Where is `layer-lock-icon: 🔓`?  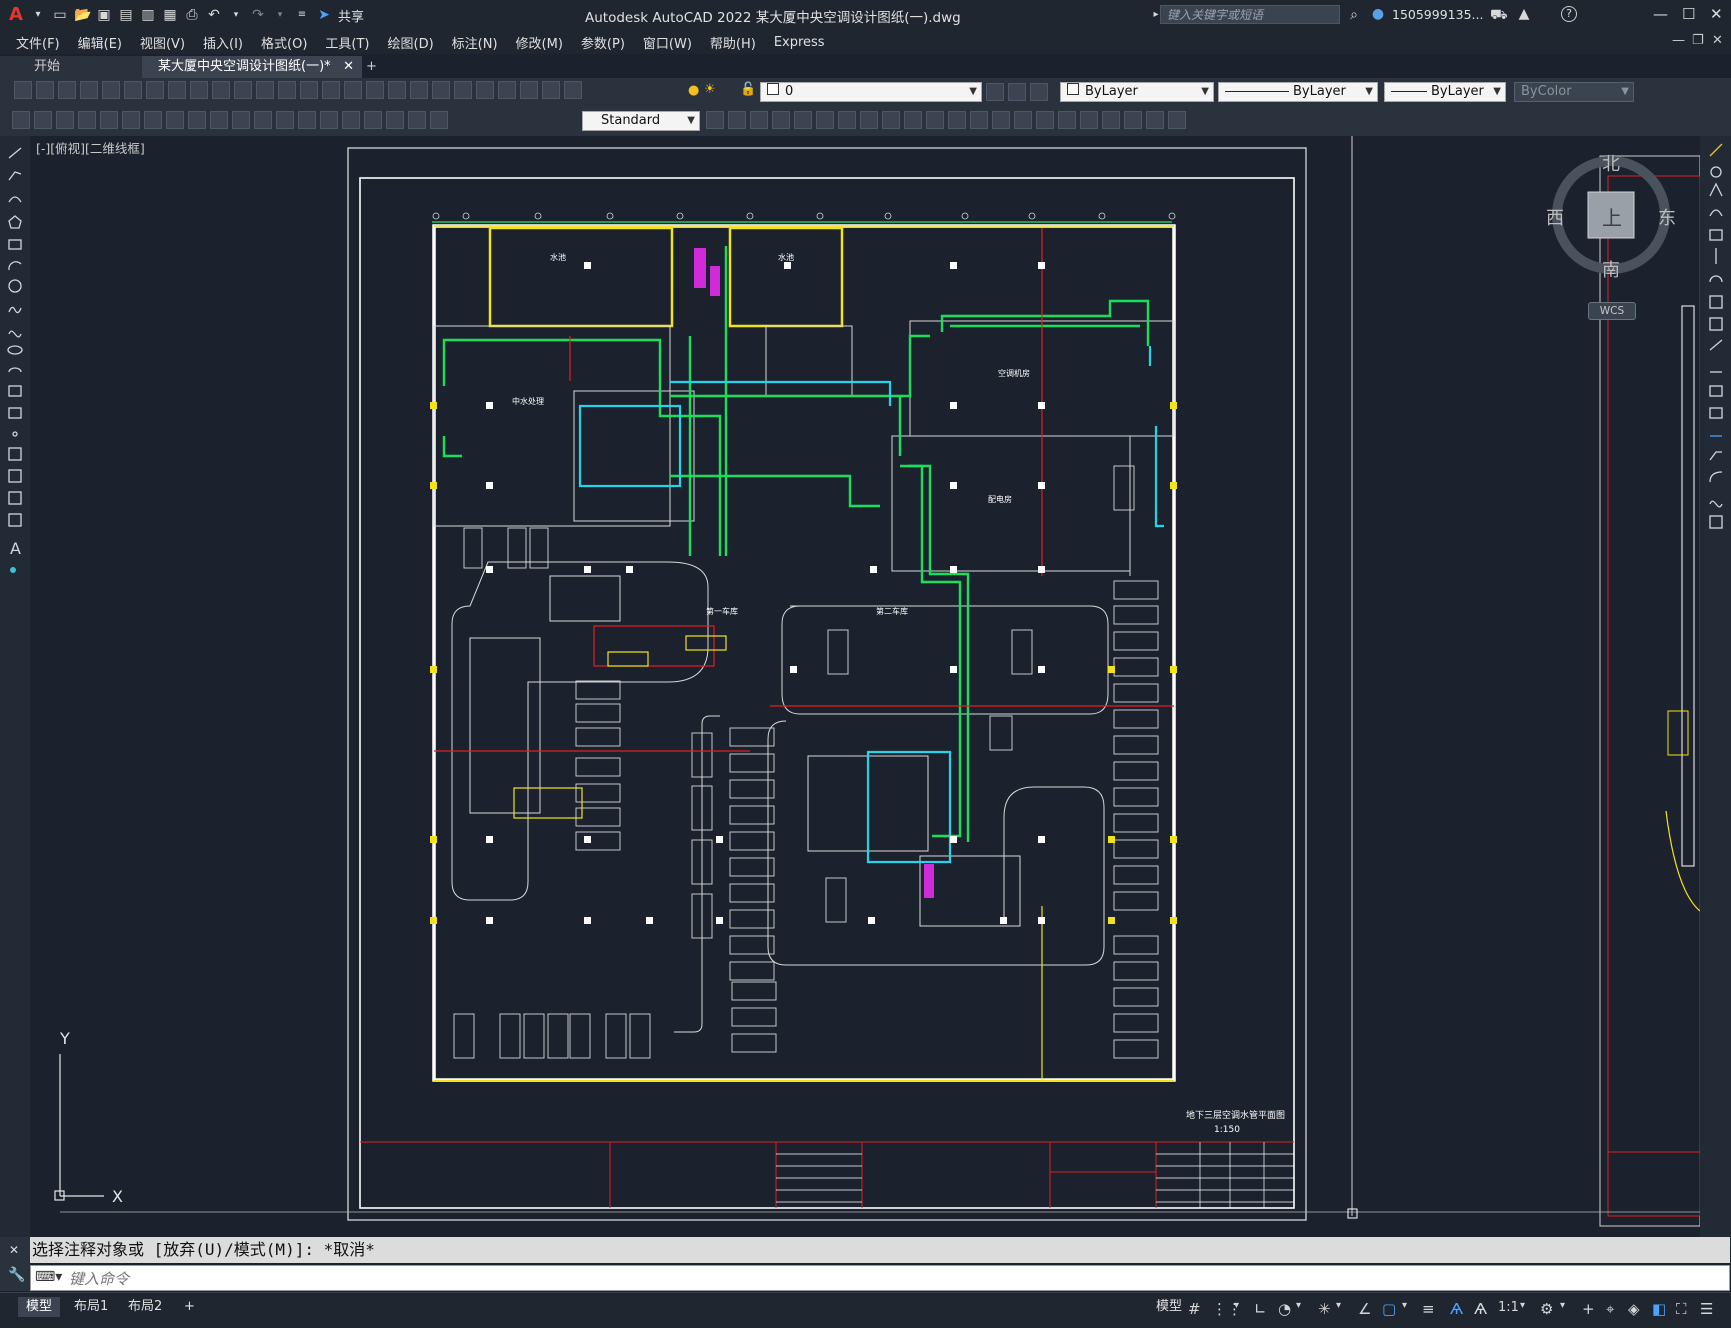
layer-lock-icon: 🔓 is located at coordinates (748, 89).